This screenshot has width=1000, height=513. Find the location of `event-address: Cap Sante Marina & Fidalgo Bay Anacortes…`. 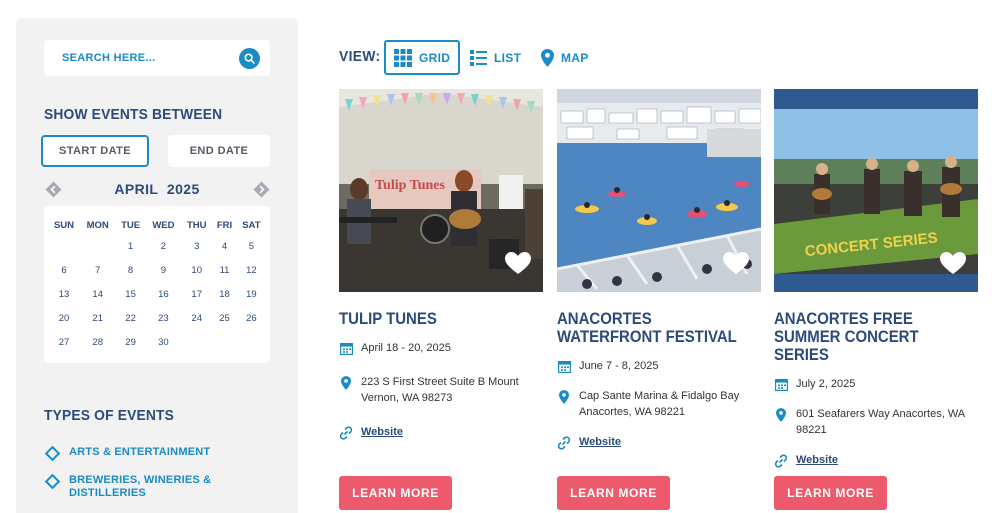

event-address: Cap Sante Marina & Fidalgo Bay Anacortes… is located at coordinates (652, 404).